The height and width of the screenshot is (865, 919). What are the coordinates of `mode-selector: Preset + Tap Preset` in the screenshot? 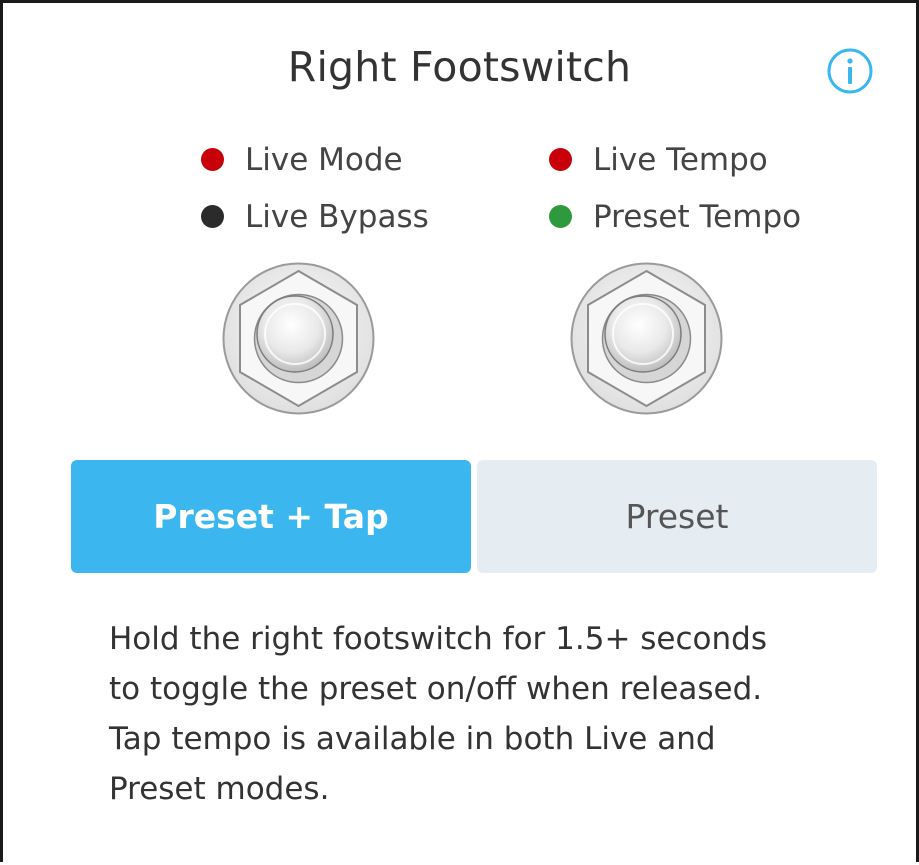 It's located at (474, 516).